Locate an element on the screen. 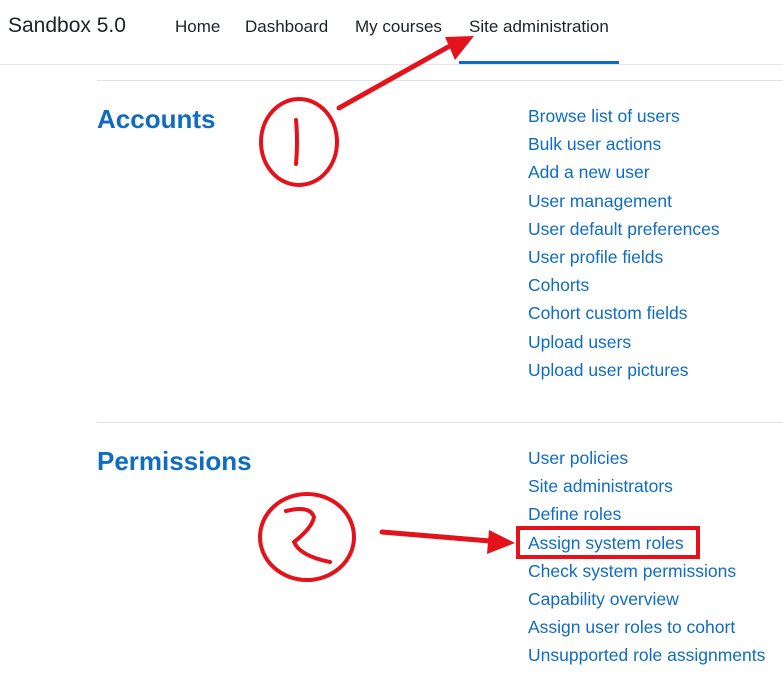  highlight-box-annotation is located at coordinates (608, 542).